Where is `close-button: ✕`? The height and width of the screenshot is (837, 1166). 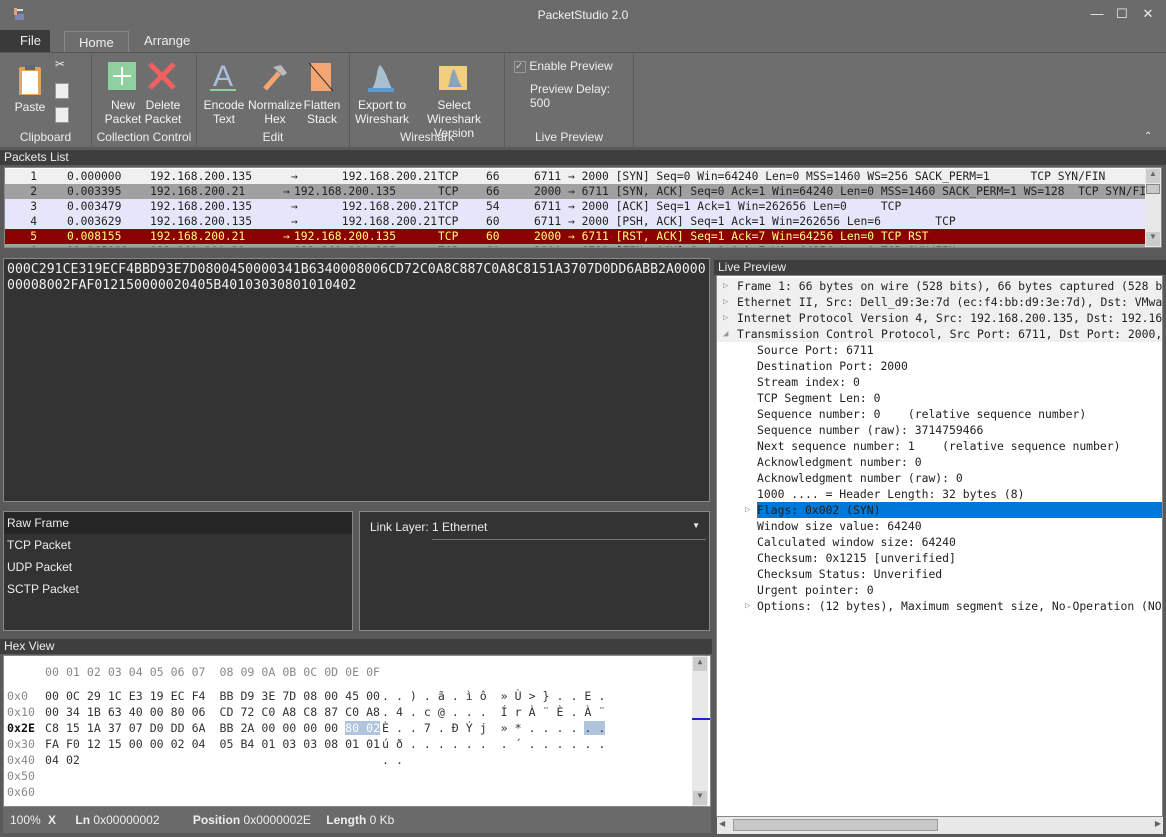 close-button: ✕ is located at coordinates (1148, 15).